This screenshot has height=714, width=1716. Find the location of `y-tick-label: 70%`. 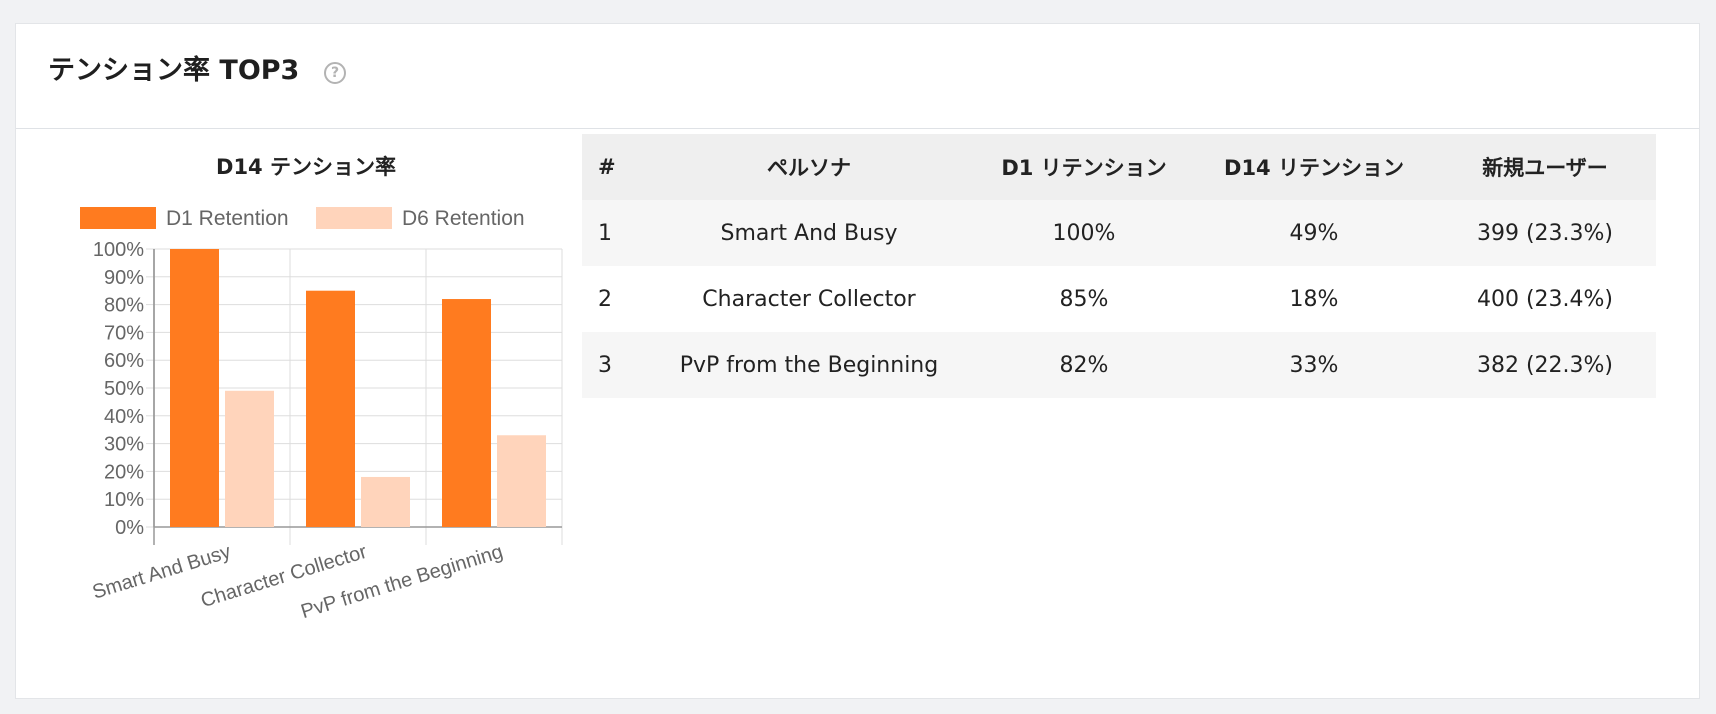

y-tick-label: 70% is located at coordinates (124, 333).